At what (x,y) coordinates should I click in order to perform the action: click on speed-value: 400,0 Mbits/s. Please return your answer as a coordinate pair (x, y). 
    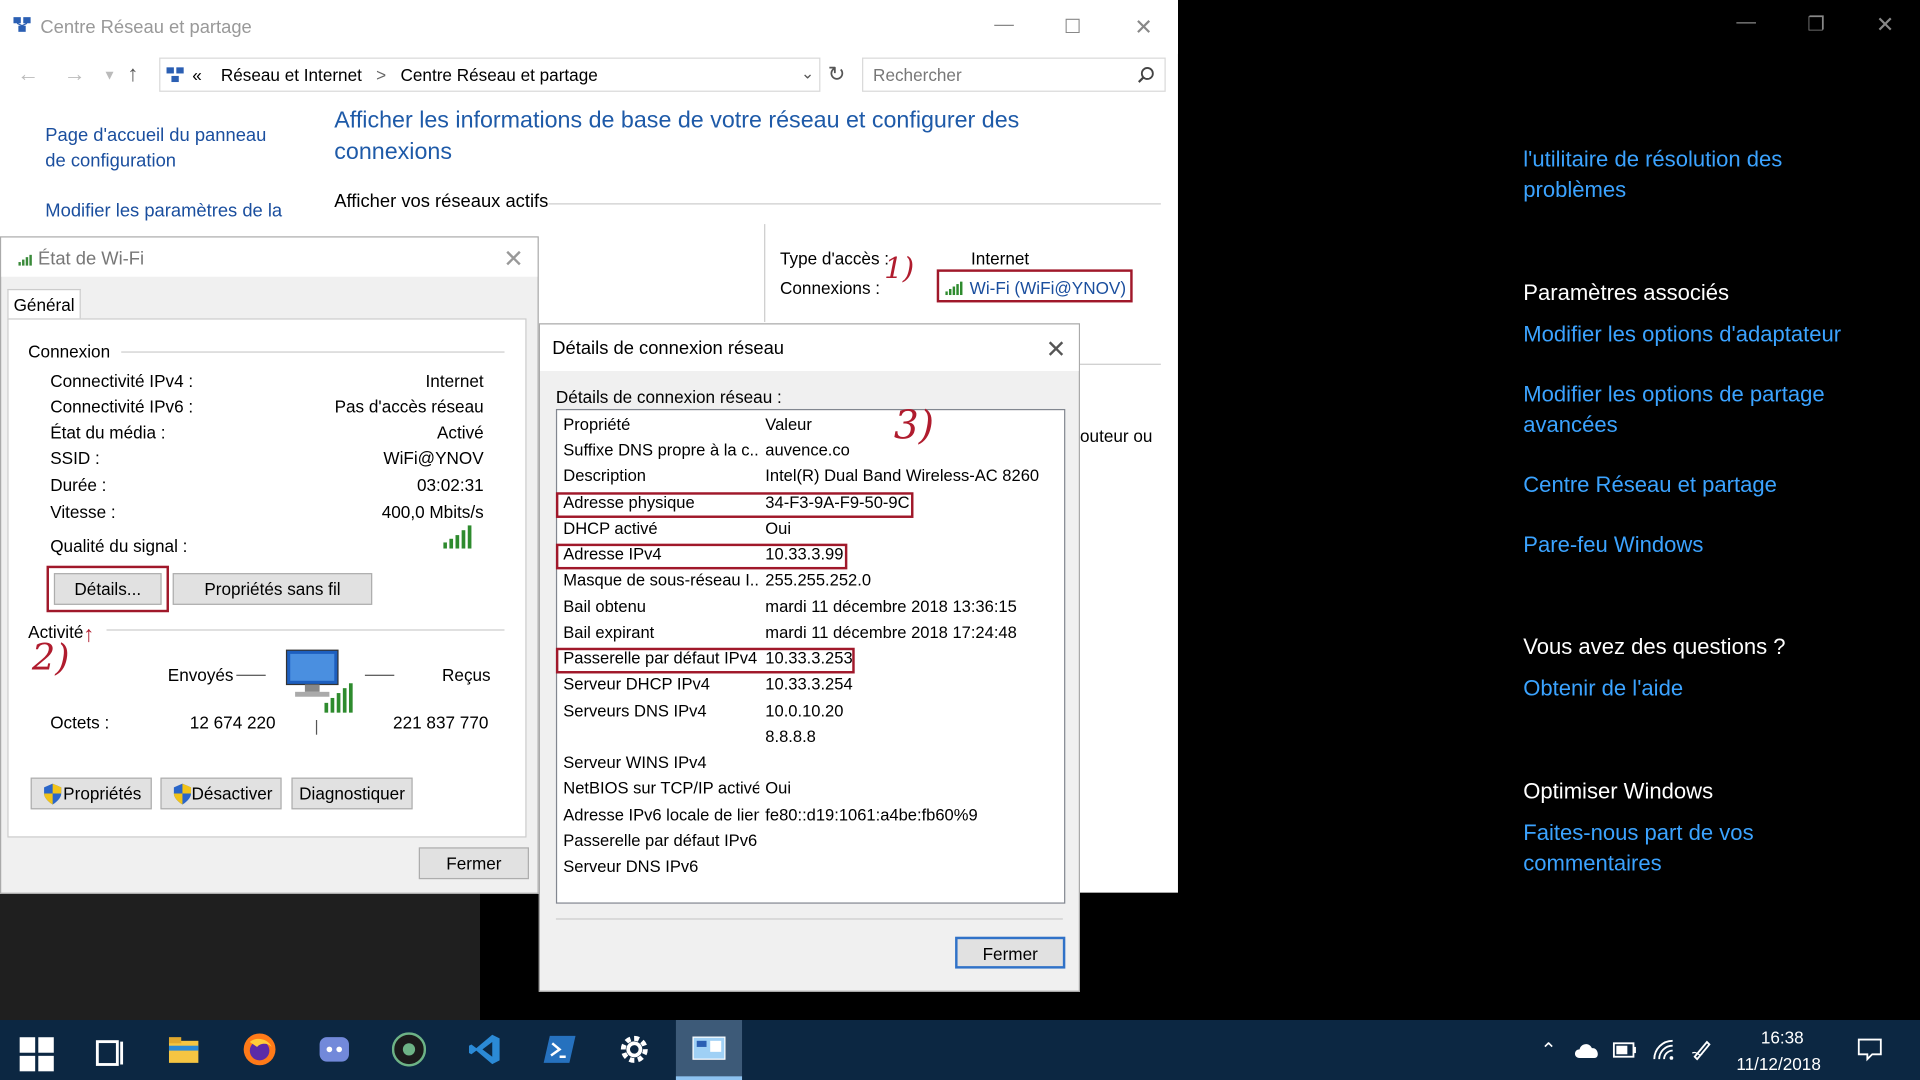
    Looking at the image, I should click on (432, 512).